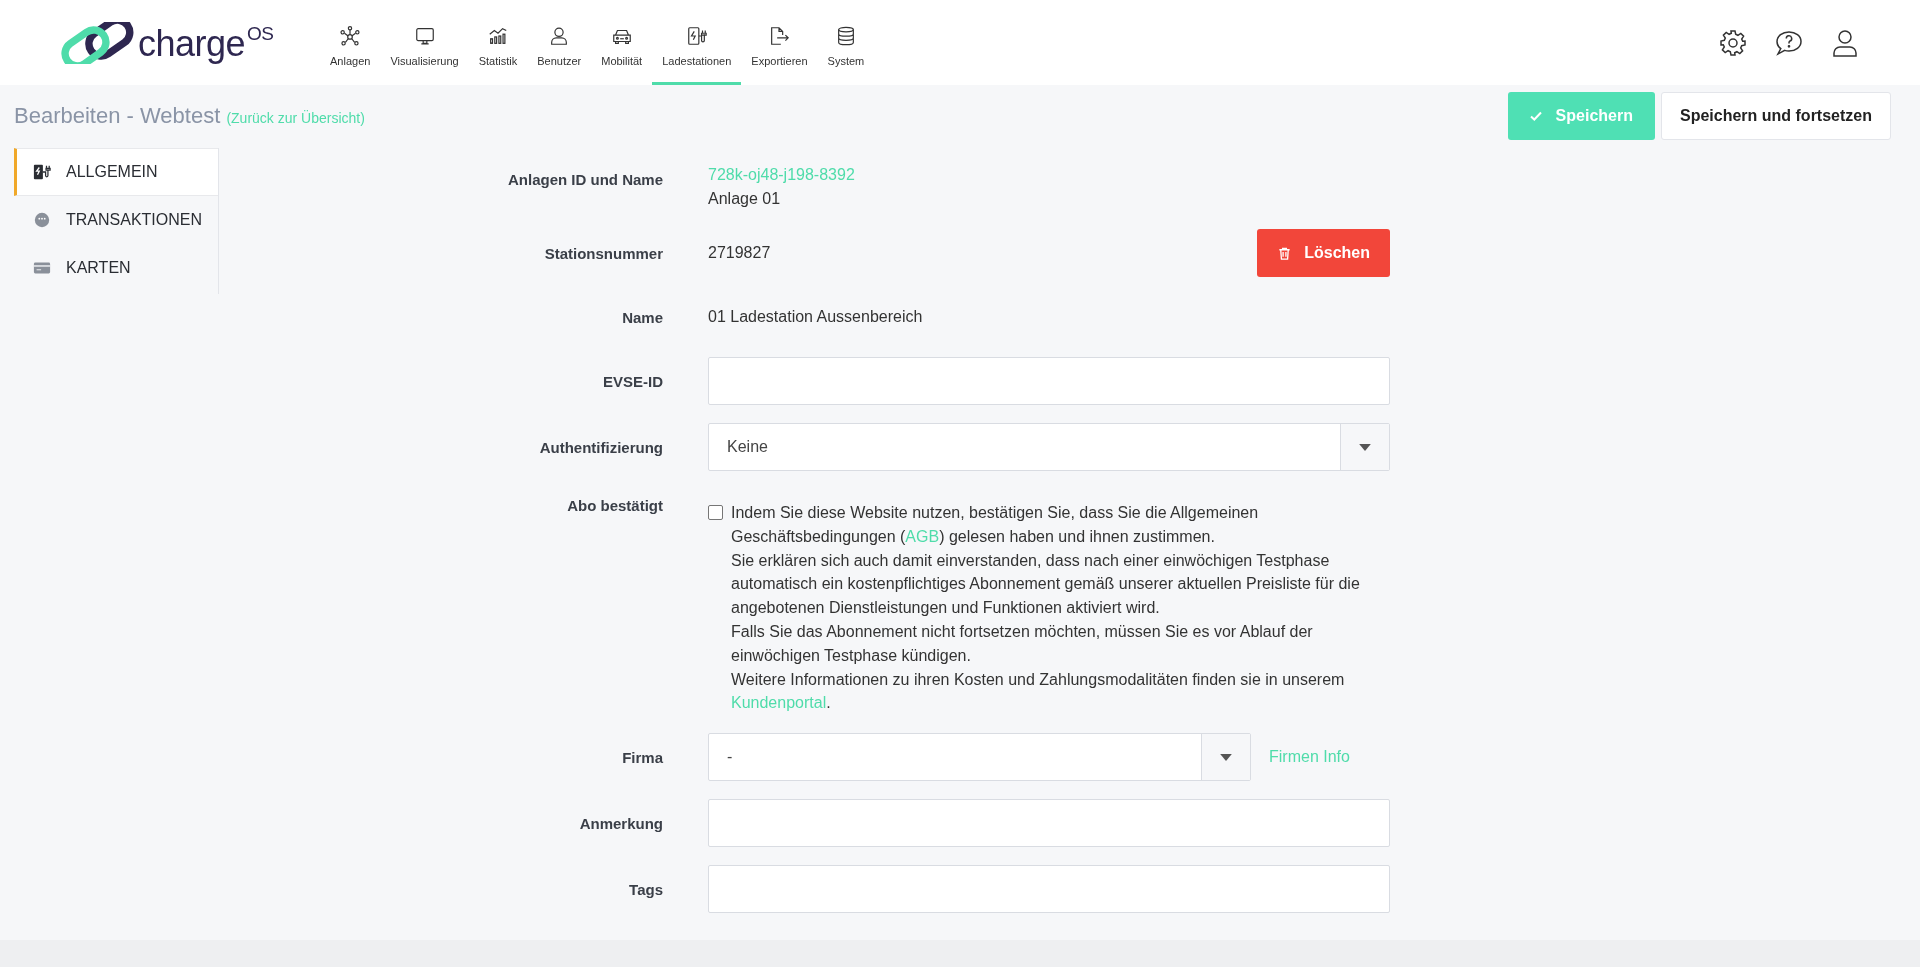  What do you see at coordinates (745, 199) in the screenshot?
I see `field-value: Anlage 01` at bounding box center [745, 199].